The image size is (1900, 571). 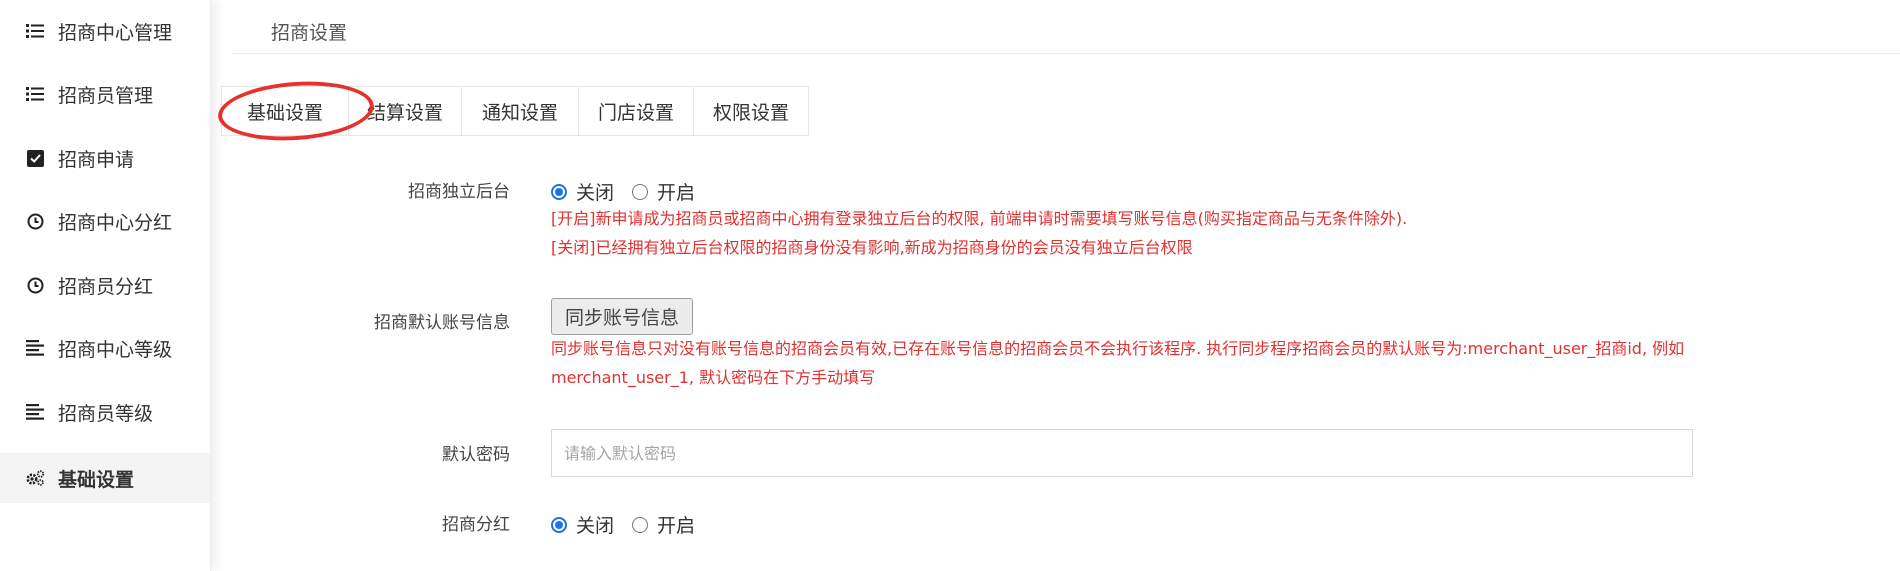 I want to click on dividend-off-option: 关闭, so click(x=582, y=524).